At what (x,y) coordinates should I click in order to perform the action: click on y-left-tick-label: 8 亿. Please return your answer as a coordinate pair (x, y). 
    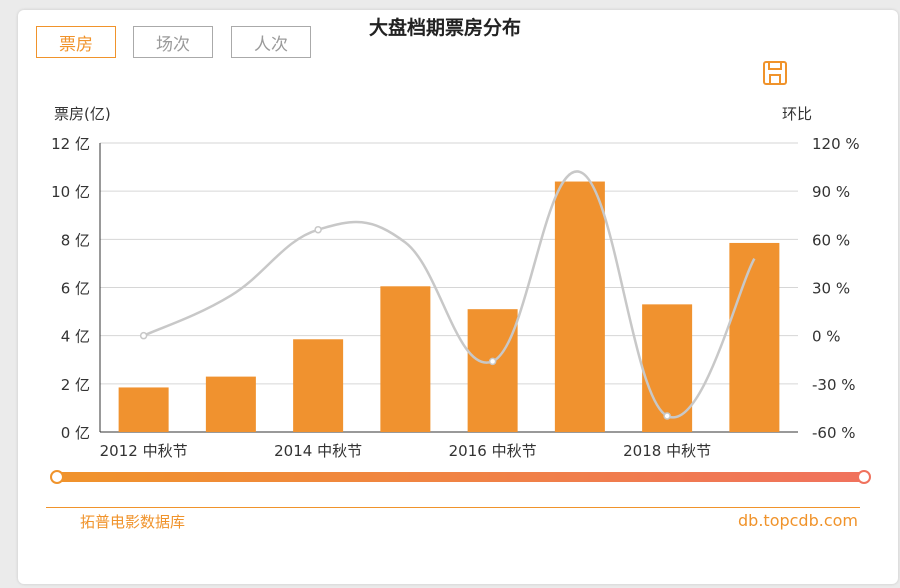
    Looking at the image, I should click on (75, 240).